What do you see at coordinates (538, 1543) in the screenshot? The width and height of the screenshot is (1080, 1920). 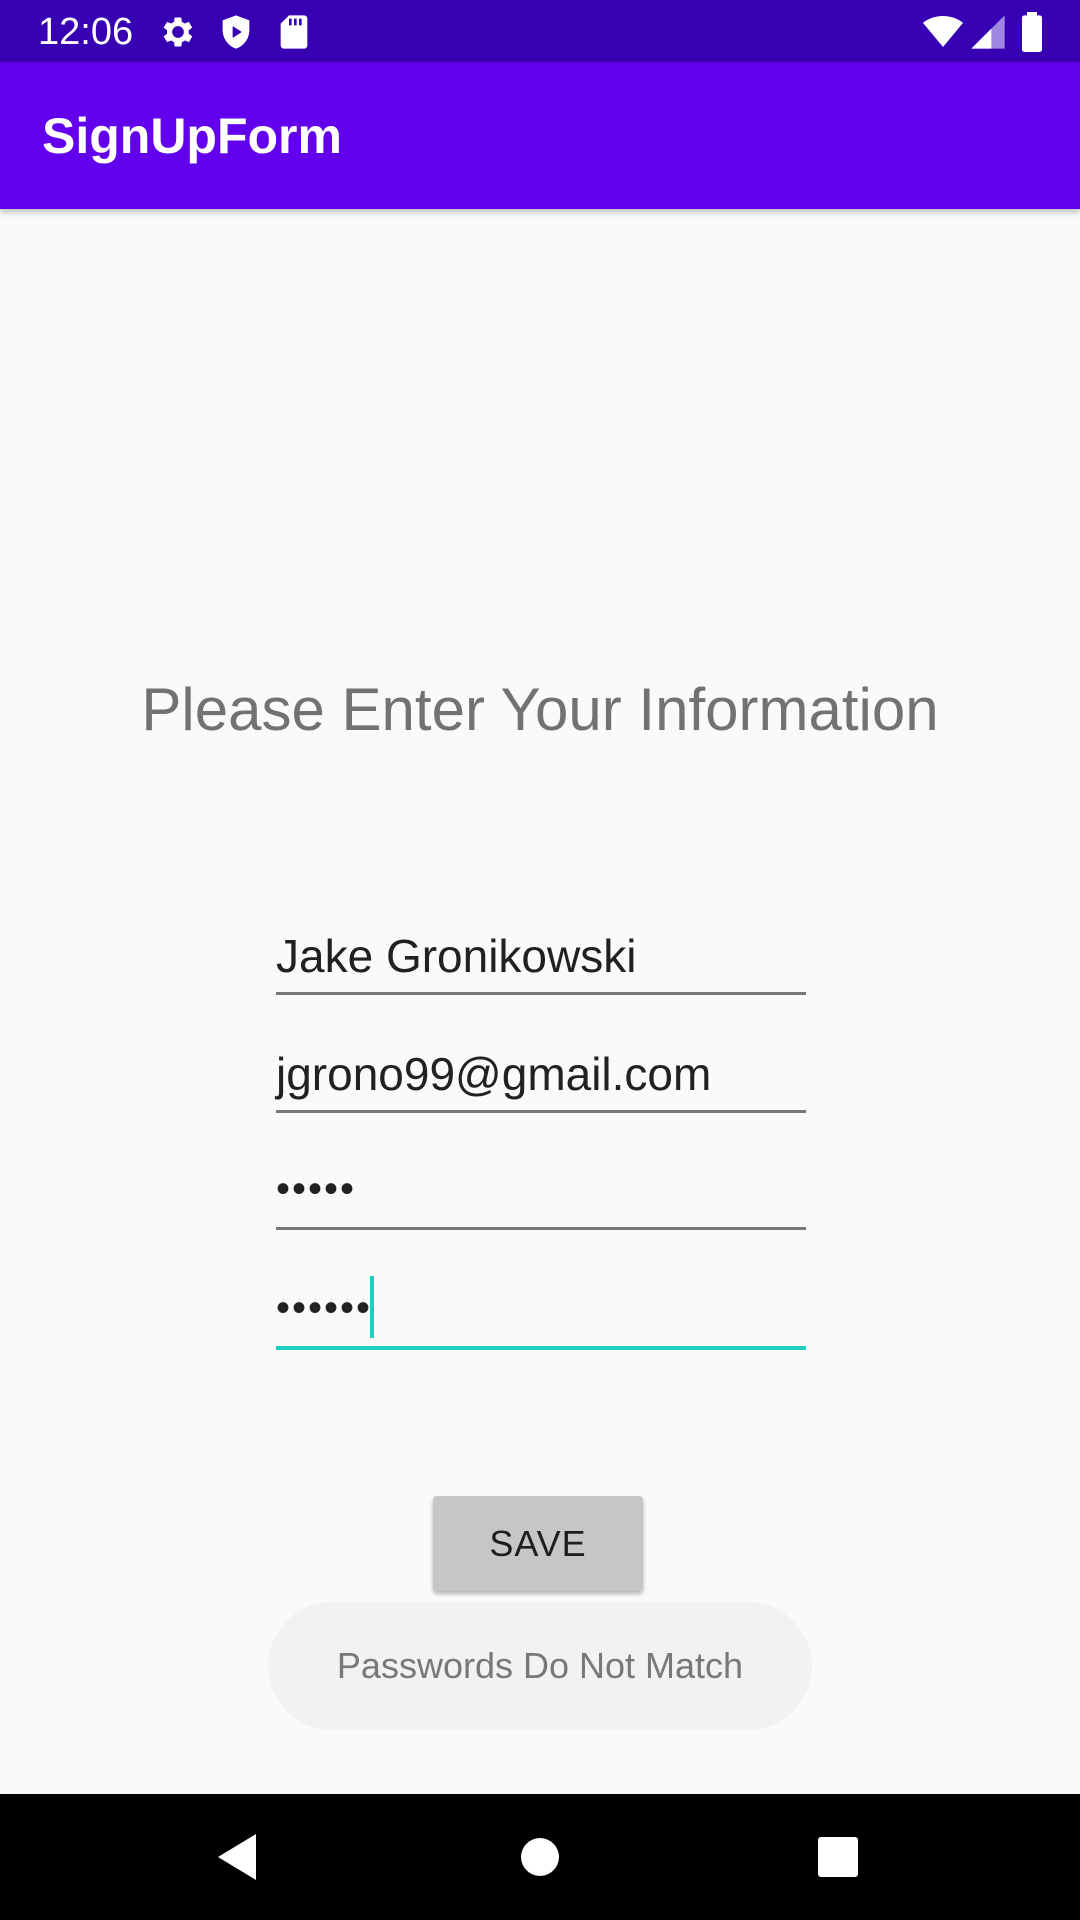 I see `save-button: SAVE` at bounding box center [538, 1543].